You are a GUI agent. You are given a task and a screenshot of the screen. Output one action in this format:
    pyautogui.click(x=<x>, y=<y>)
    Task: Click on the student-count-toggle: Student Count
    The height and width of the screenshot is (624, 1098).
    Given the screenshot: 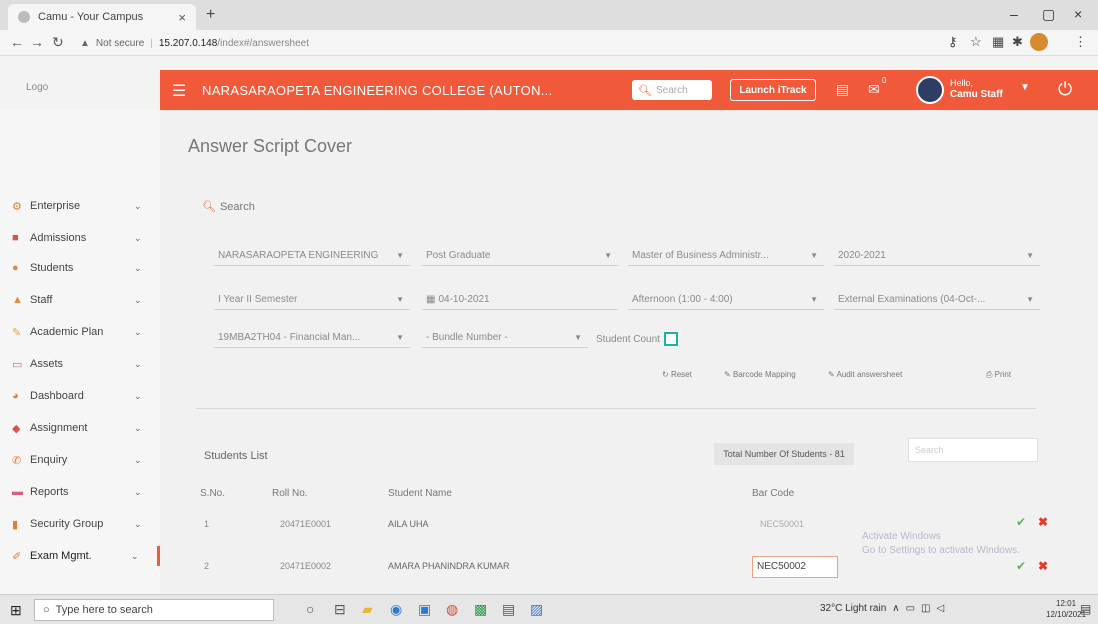 What is the action you would take?
    pyautogui.click(x=637, y=339)
    